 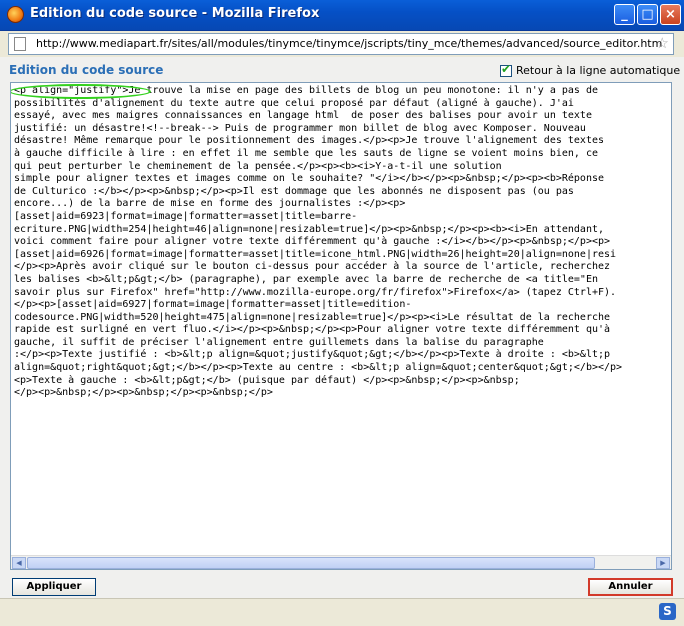 I want to click on word-wrap-checkbox: ✔, so click(x=506, y=69).